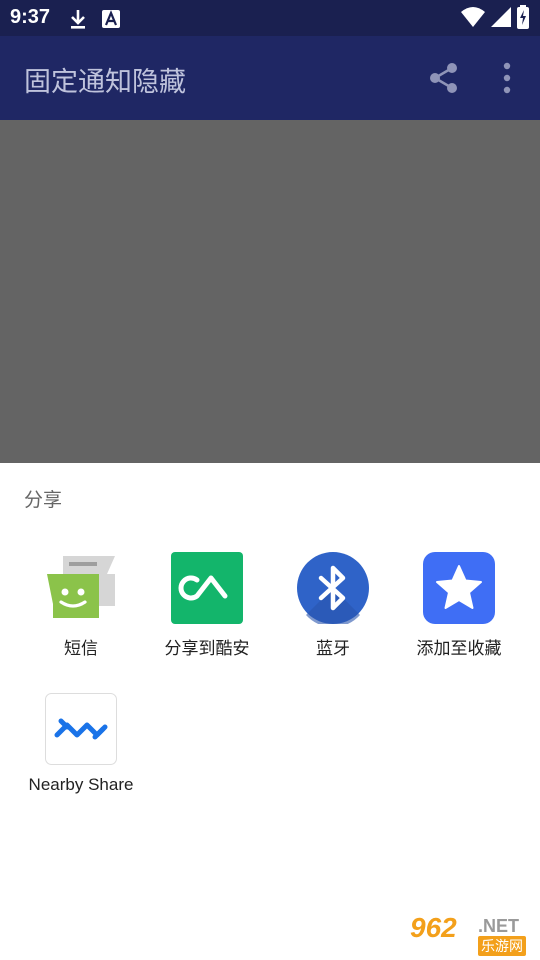 The image size is (540, 960). I want to click on watermark-number: 962, so click(433, 927).